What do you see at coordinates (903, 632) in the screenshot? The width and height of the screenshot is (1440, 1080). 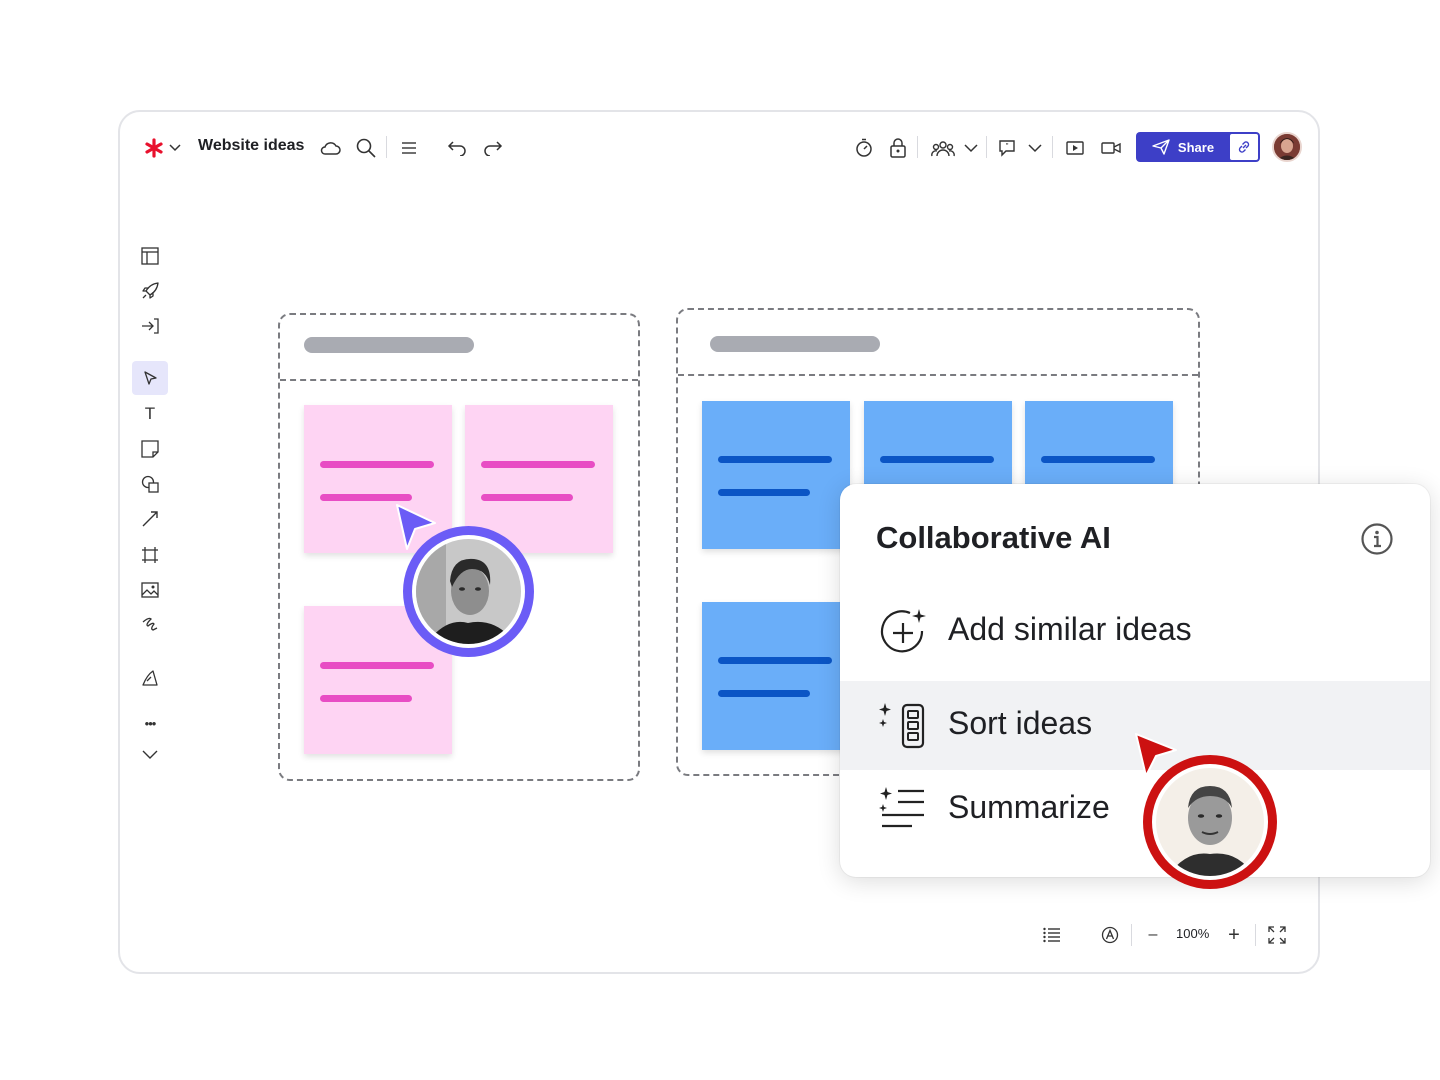 I see `add-sparkle-icon` at bounding box center [903, 632].